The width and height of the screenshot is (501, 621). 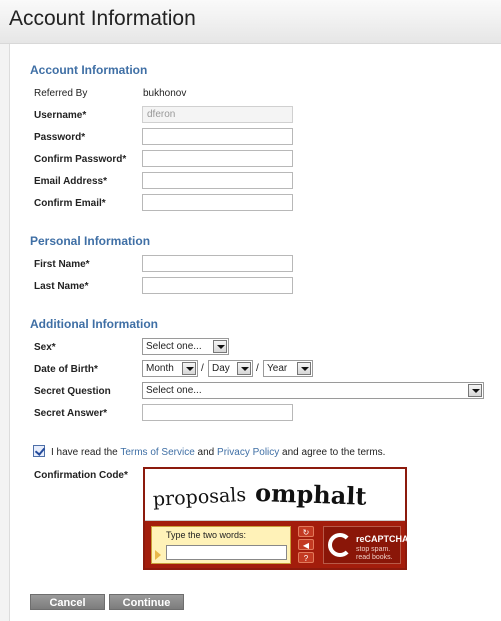 What do you see at coordinates (217, 114) in the screenshot?
I see `username-field` at bounding box center [217, 114].